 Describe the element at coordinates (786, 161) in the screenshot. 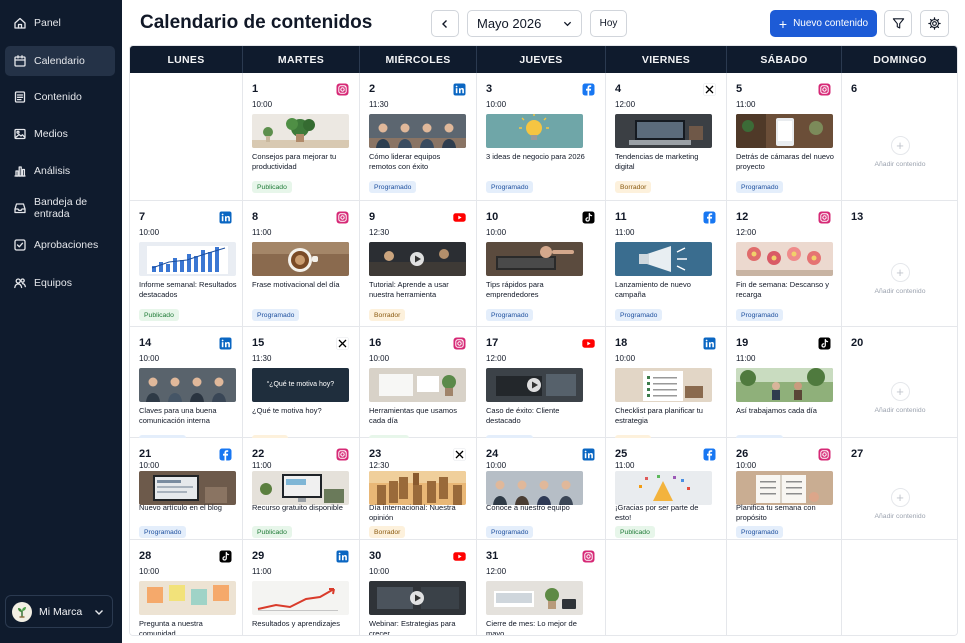

I see `post-title: Detrás de cámaras del nuevo proyecto` at that location.